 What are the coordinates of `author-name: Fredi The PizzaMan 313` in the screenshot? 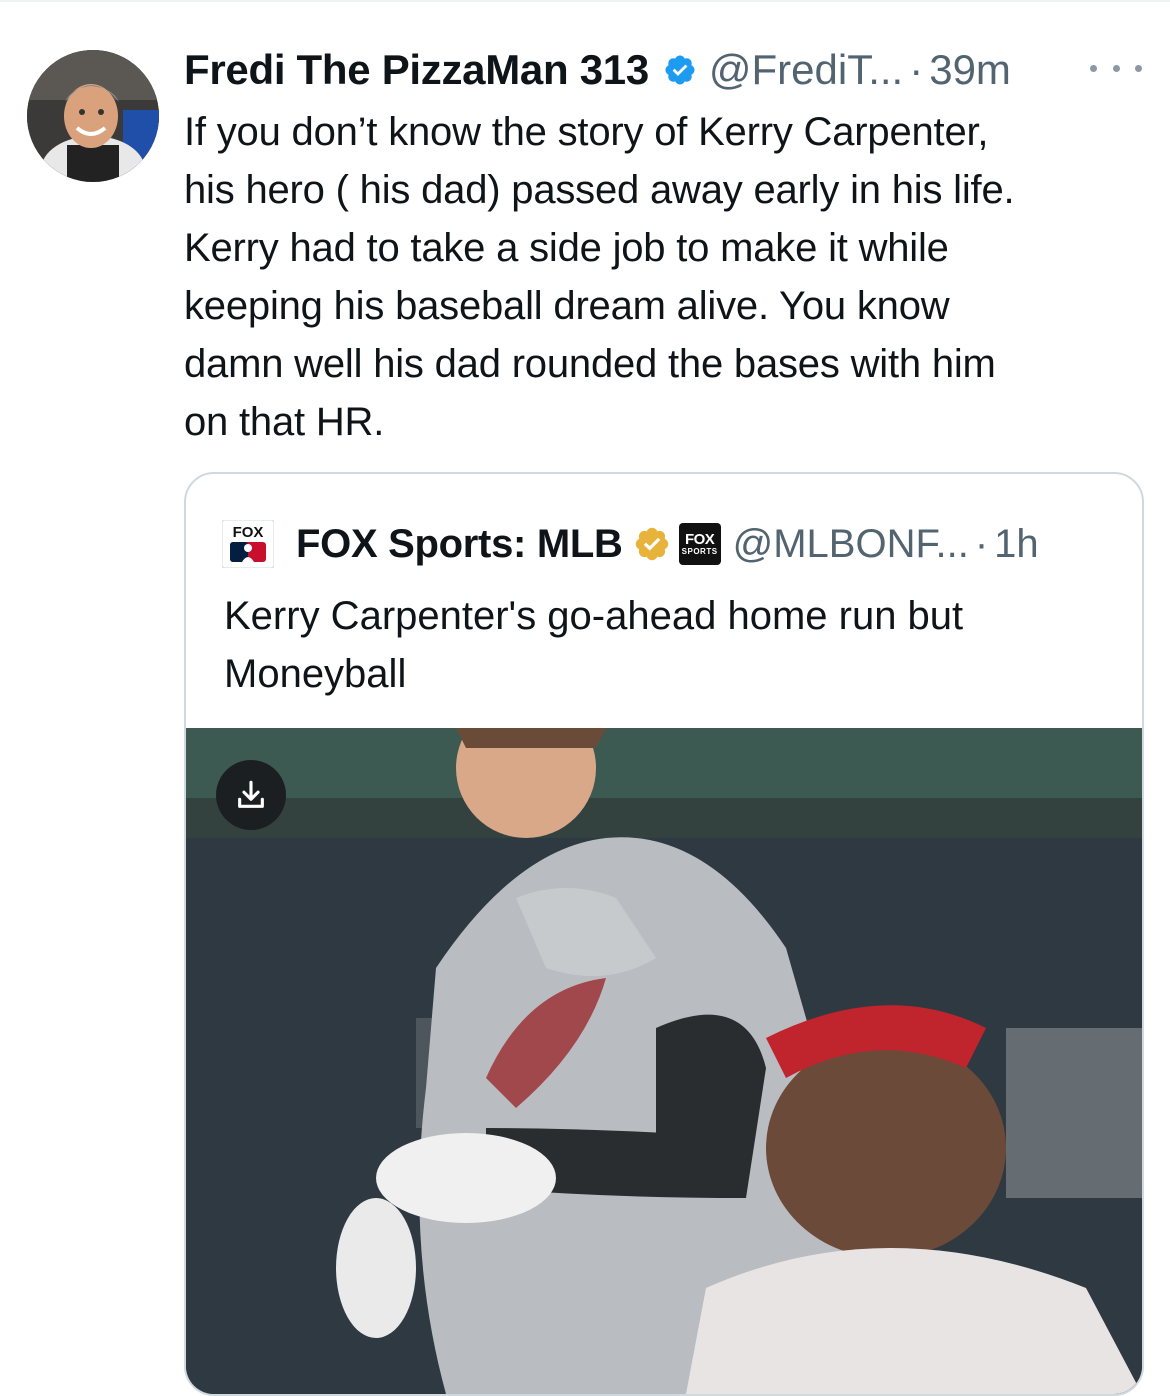 It's located at (416, 70).